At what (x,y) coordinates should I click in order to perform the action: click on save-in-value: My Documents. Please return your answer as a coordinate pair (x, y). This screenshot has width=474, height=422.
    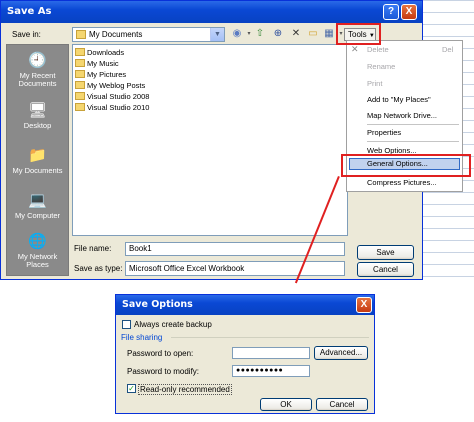
    Looking at the image, I should click on (116, 34).